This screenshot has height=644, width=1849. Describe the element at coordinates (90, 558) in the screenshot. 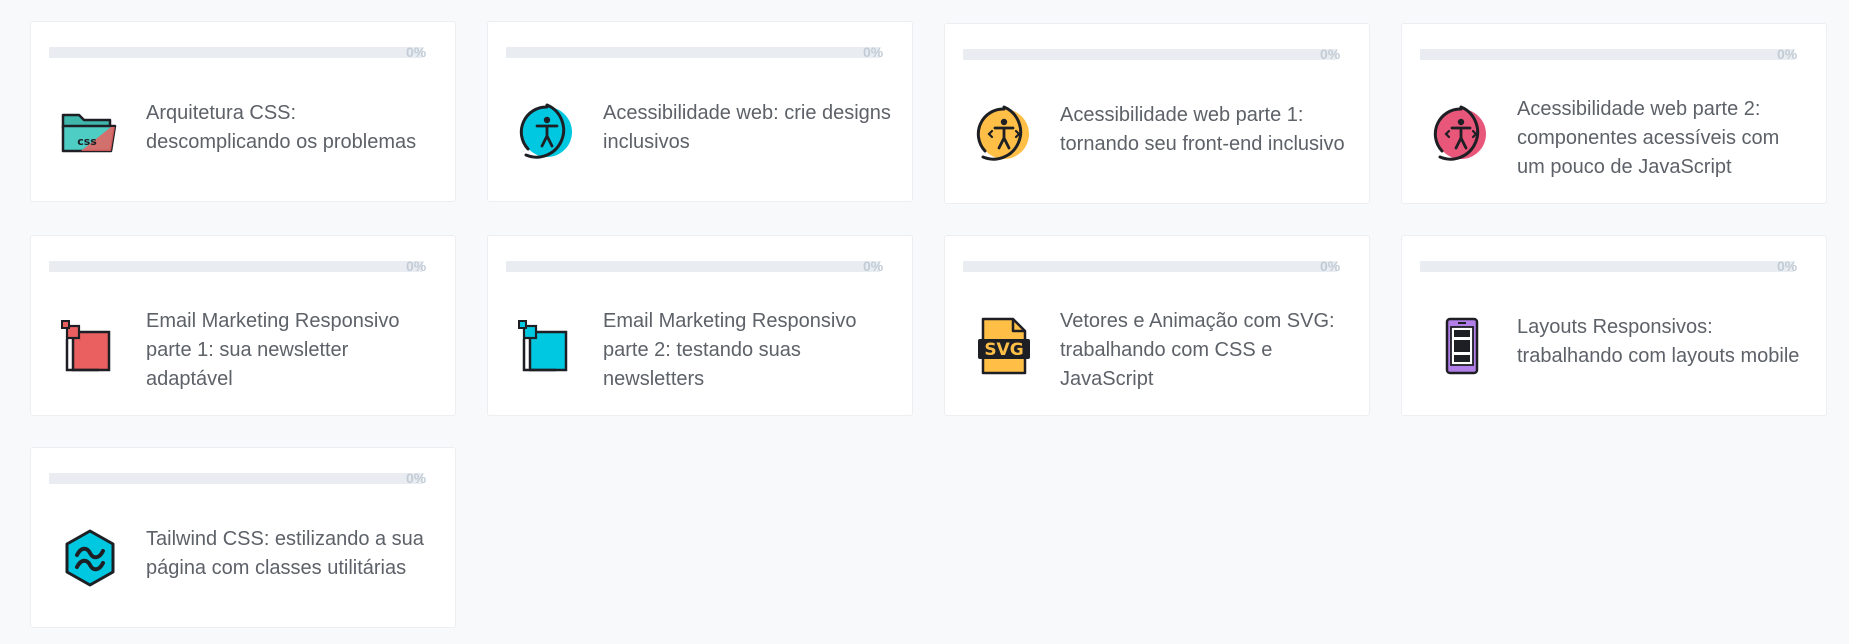

I see `tailwind-logo-icon` at that location.